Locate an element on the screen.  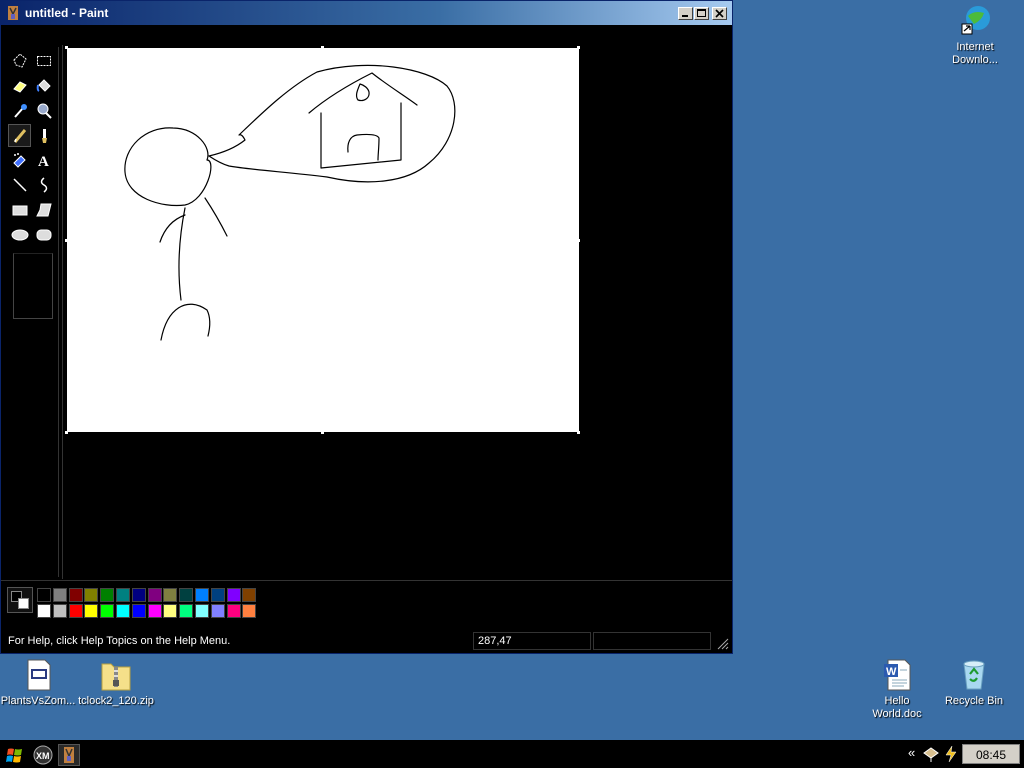
minimize-button is located at coordinates (685, 13).